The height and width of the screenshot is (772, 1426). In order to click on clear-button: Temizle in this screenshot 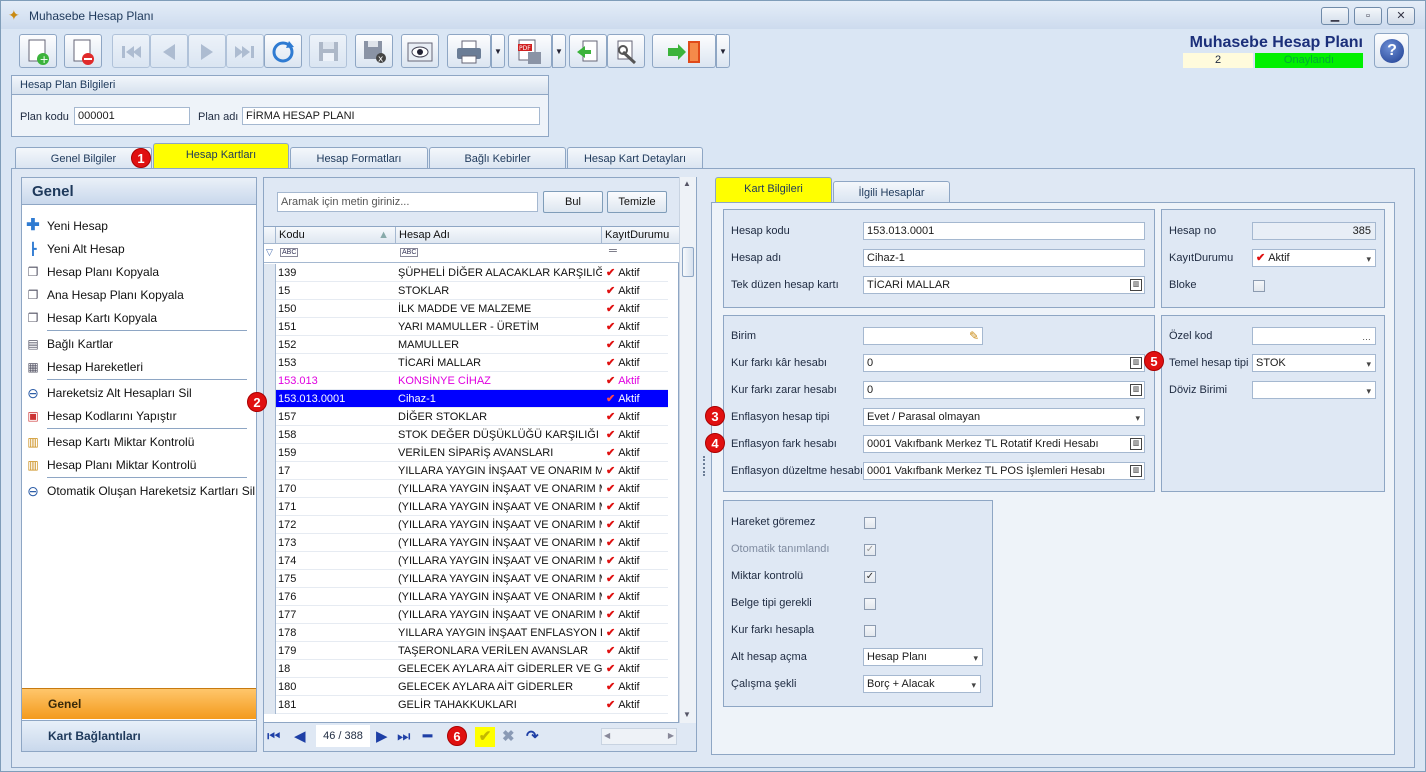, I will do `click(637, 202)`.